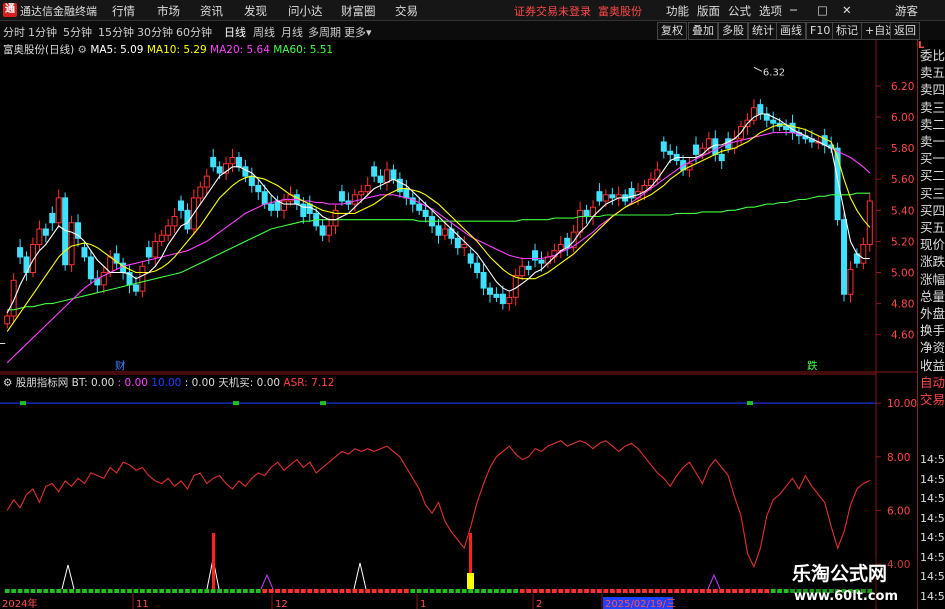  What do you see at coordinates (703, 31) in the screenshot?
I see `overlay-button: 叠加` at bounding box center [703, 31].